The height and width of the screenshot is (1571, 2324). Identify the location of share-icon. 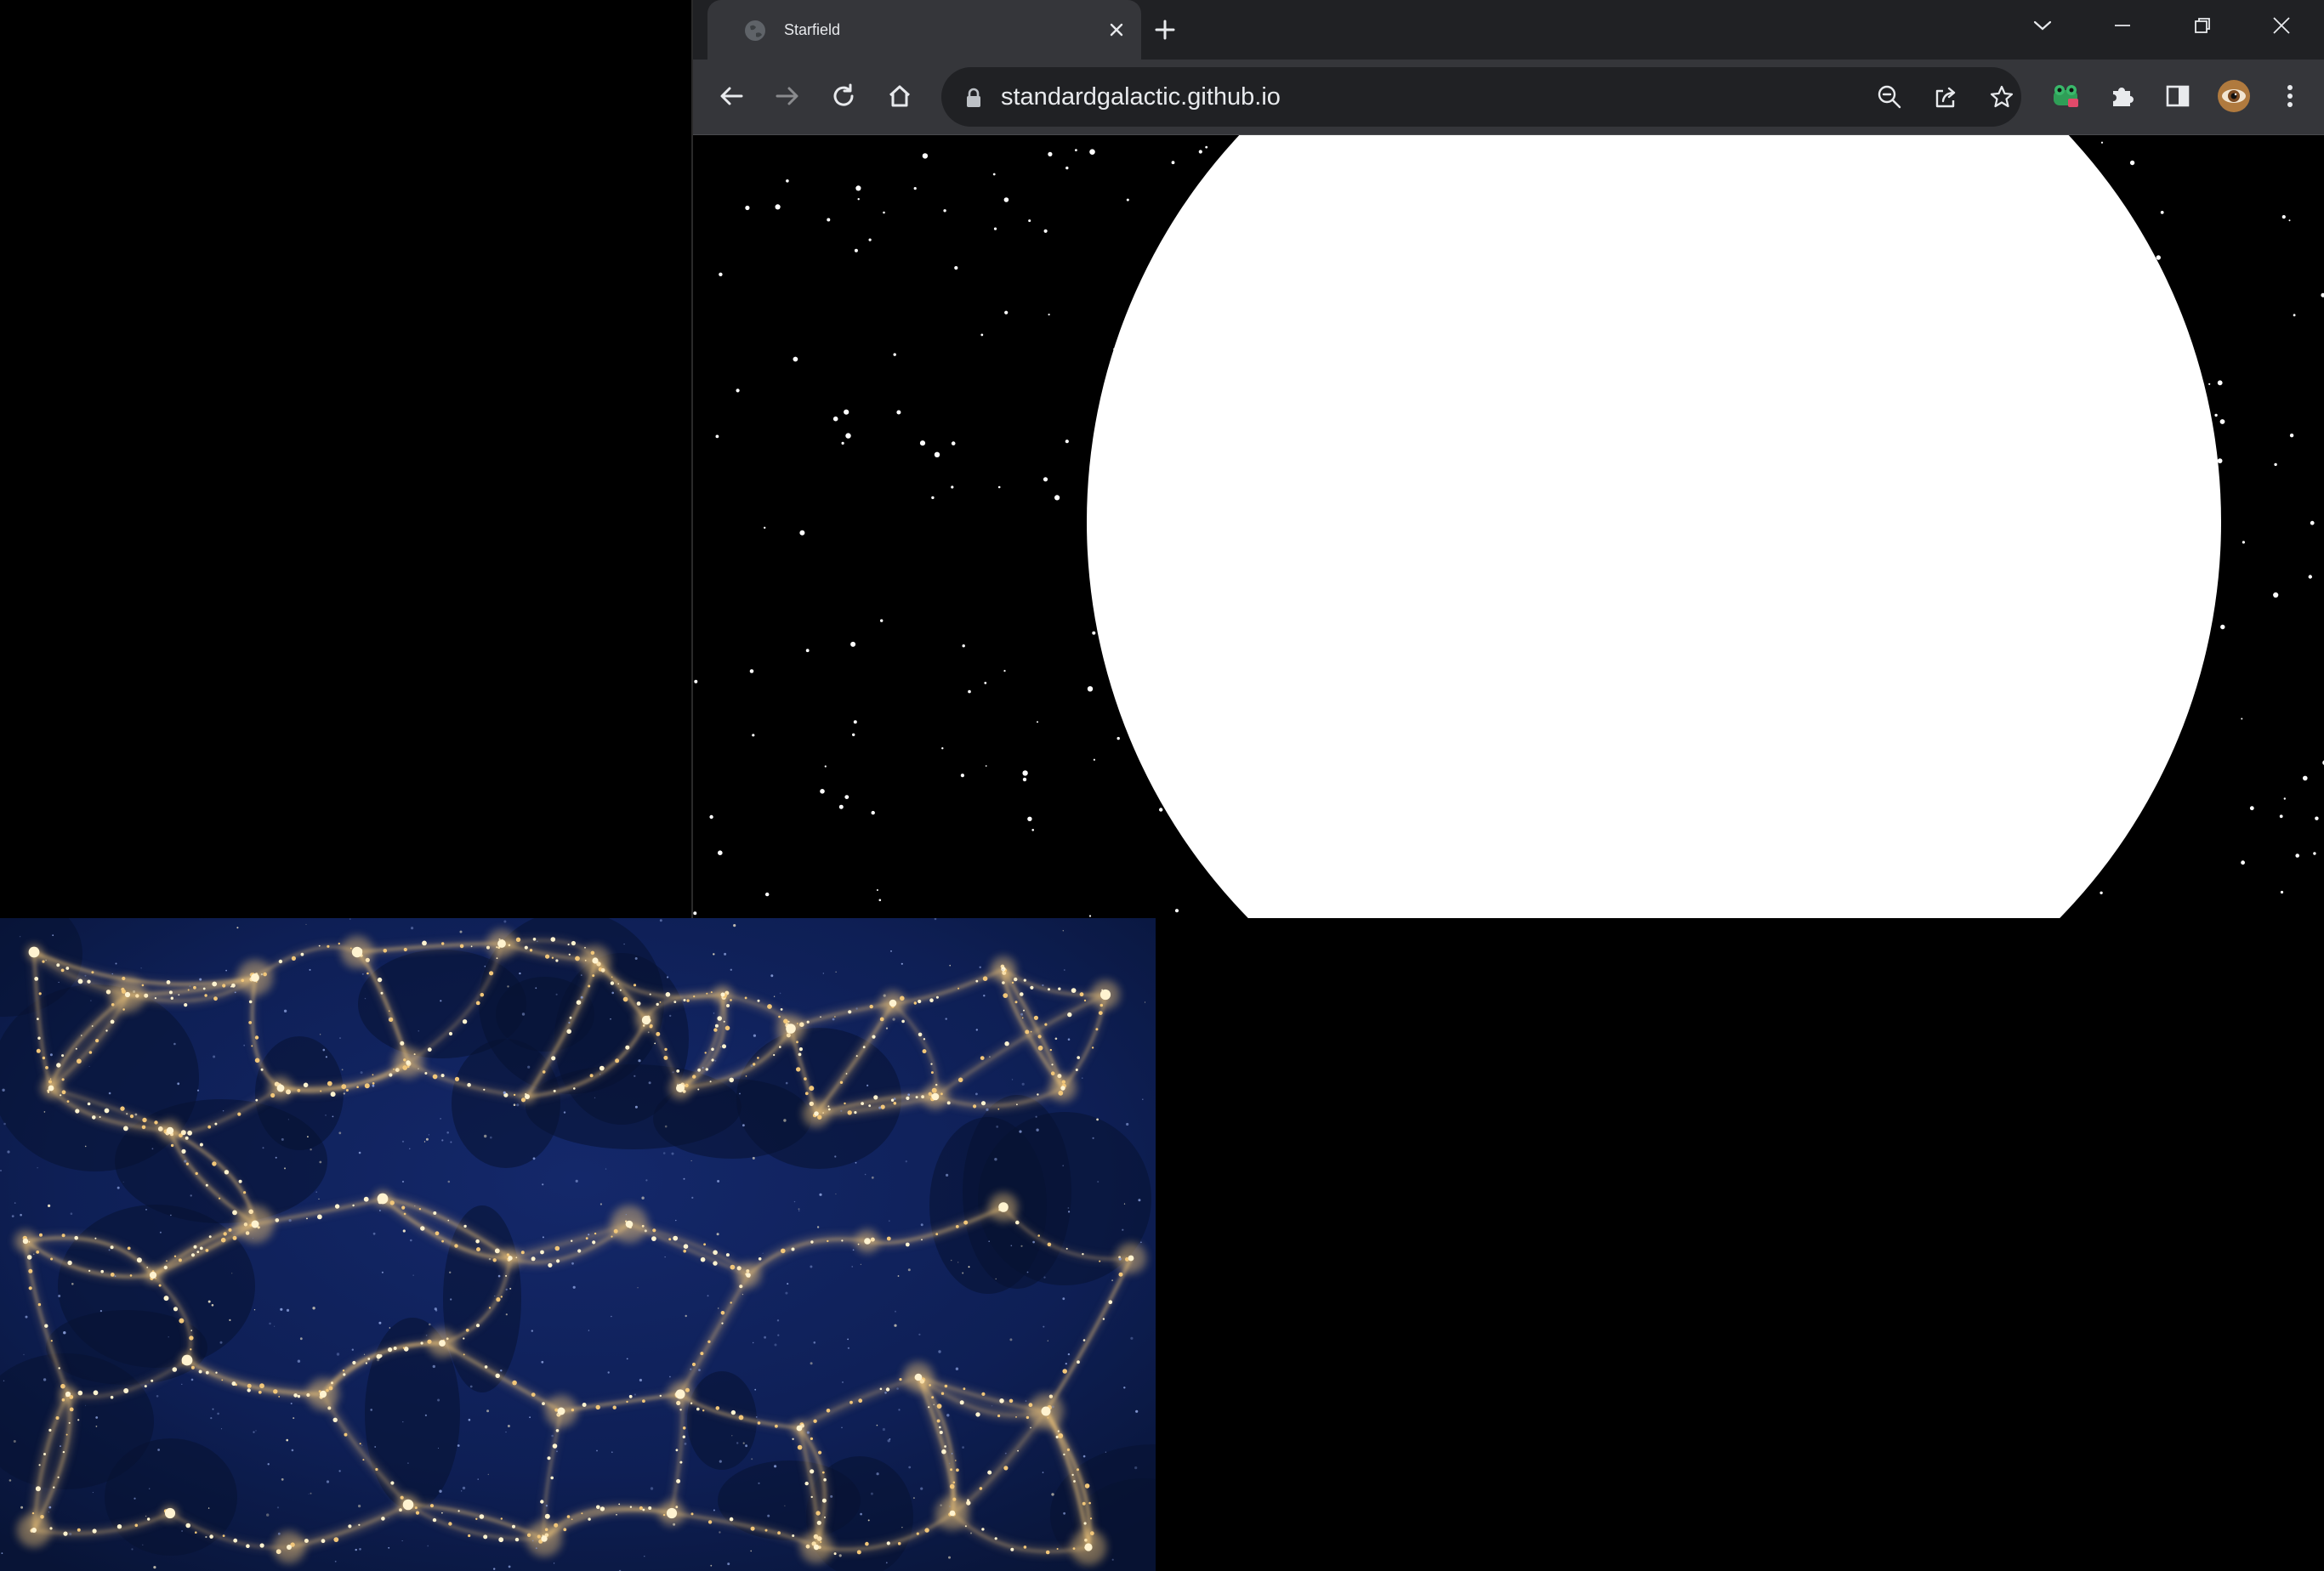
(1945, 96).